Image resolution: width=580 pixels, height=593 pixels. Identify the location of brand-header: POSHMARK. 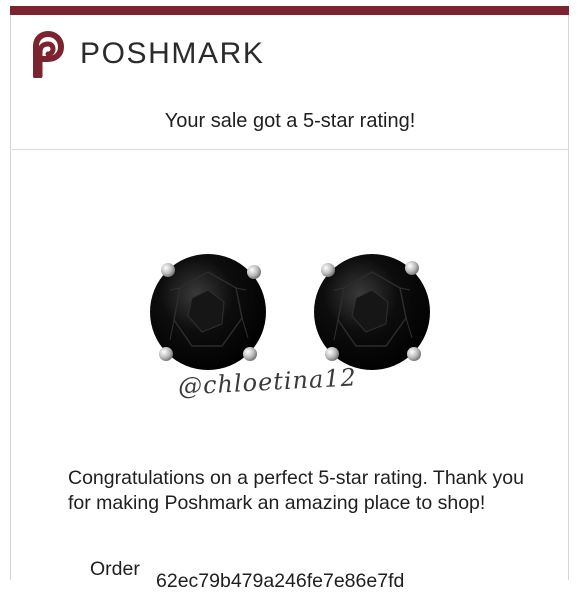
(145, 54).